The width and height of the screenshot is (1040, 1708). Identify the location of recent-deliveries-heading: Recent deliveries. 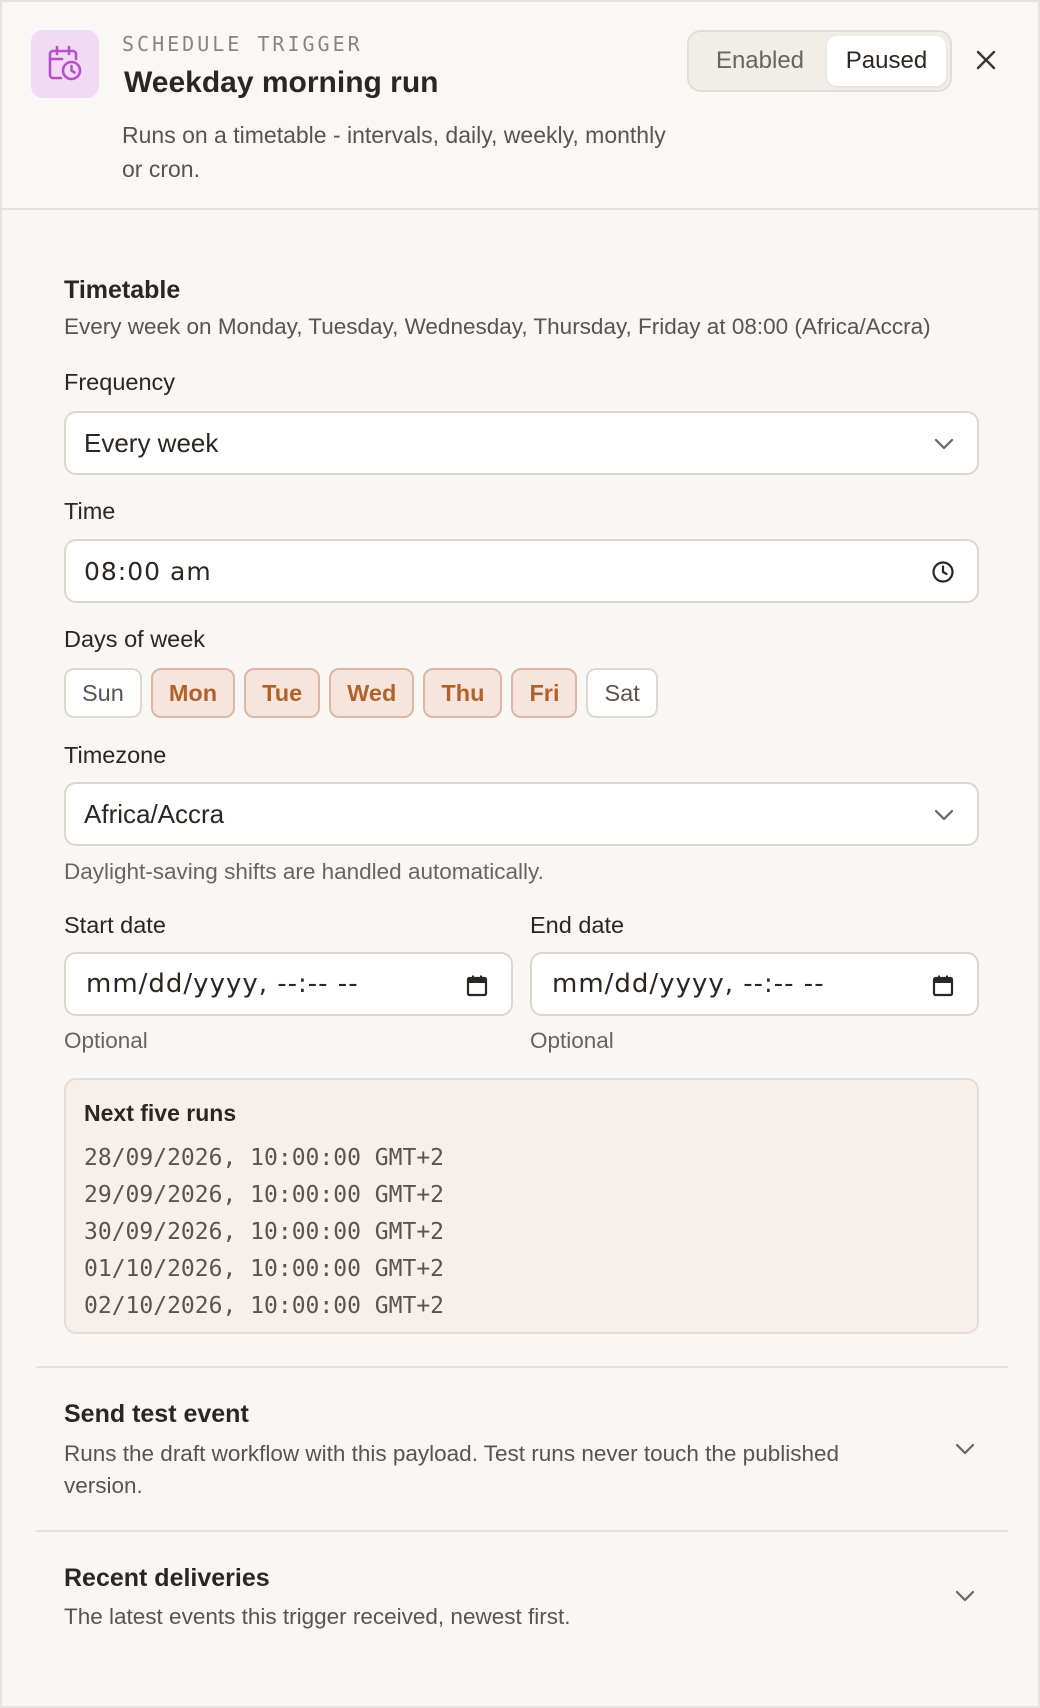
(167, 1578).